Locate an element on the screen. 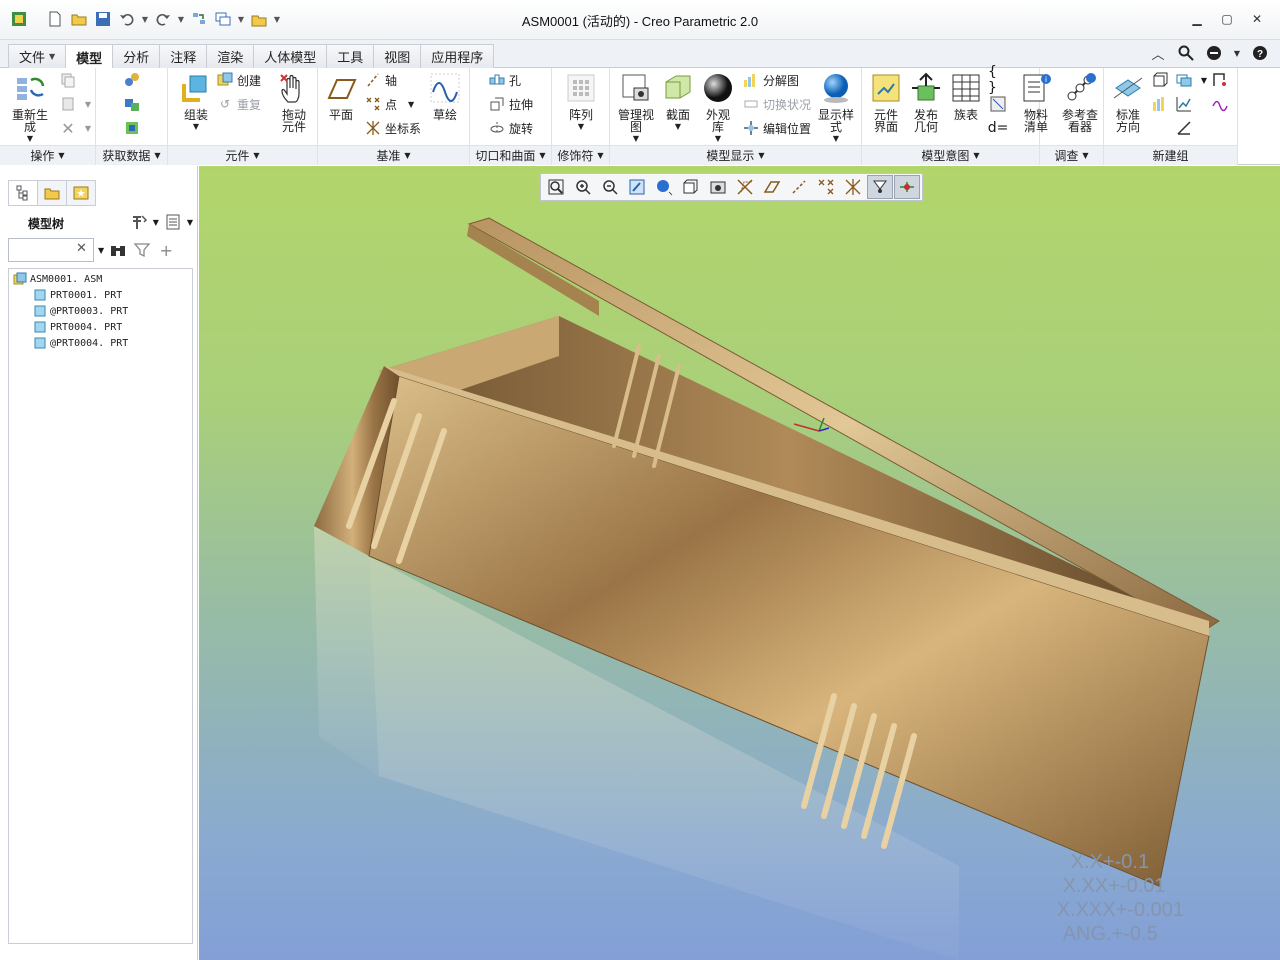 The height and width of the screenshot is (960, 1280). bar-icon is located at coordinates (1160, 104).